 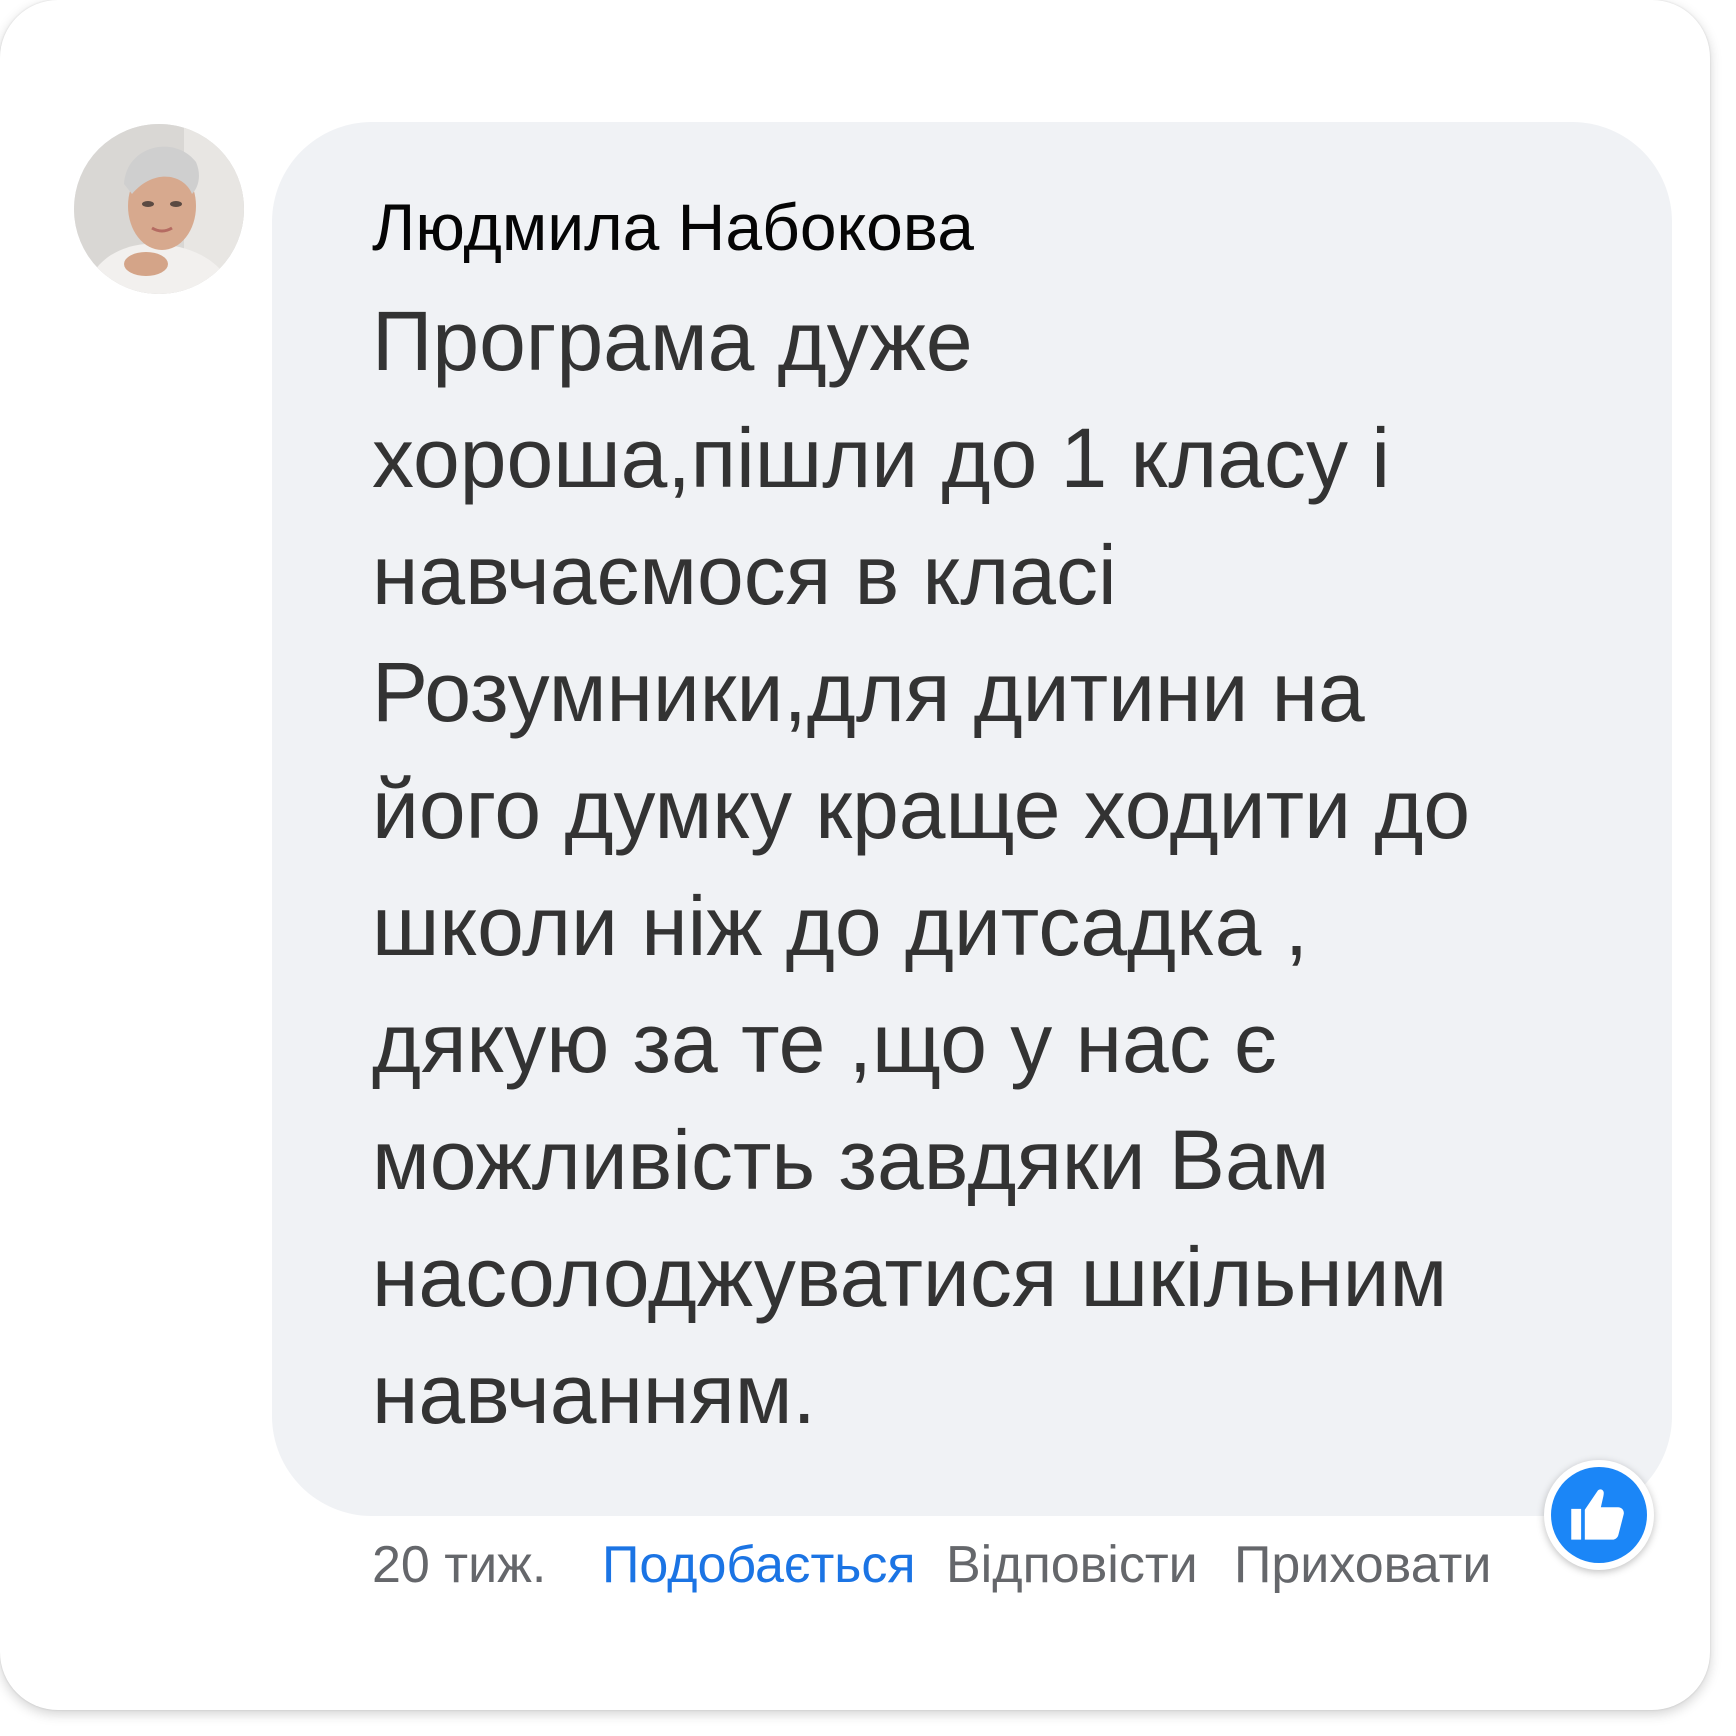 I want to click on reaction-badge, so click(x=1599, y=1515).